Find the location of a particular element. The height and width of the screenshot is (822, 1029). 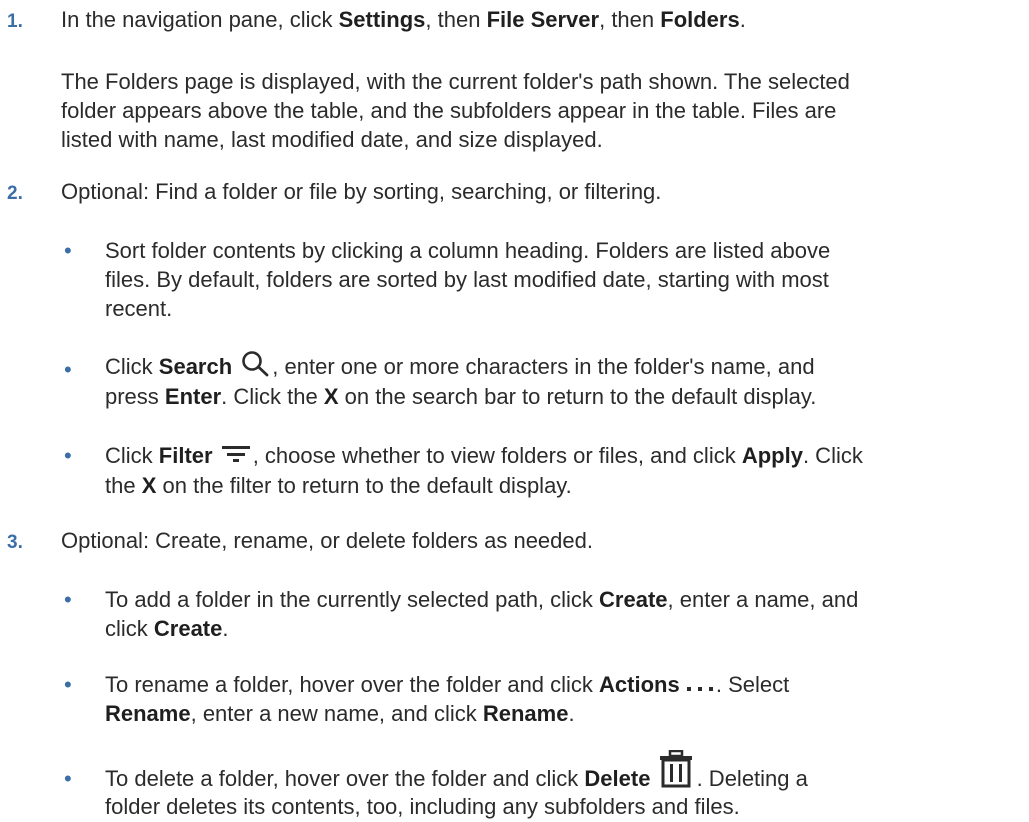

text-span: click is located at coordinates (129, 628).